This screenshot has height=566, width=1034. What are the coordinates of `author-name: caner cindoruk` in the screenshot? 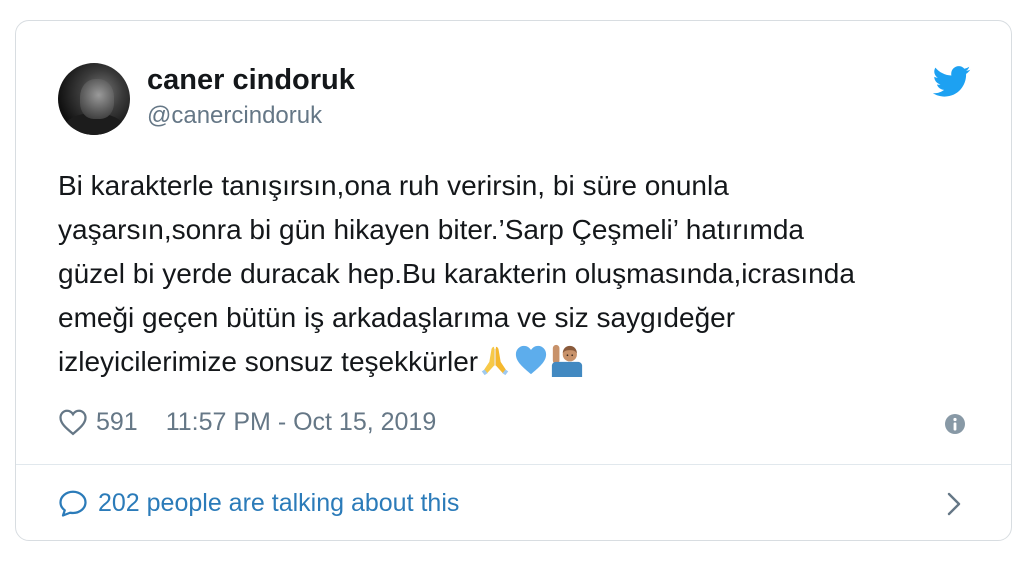 It's located at (251, 80).